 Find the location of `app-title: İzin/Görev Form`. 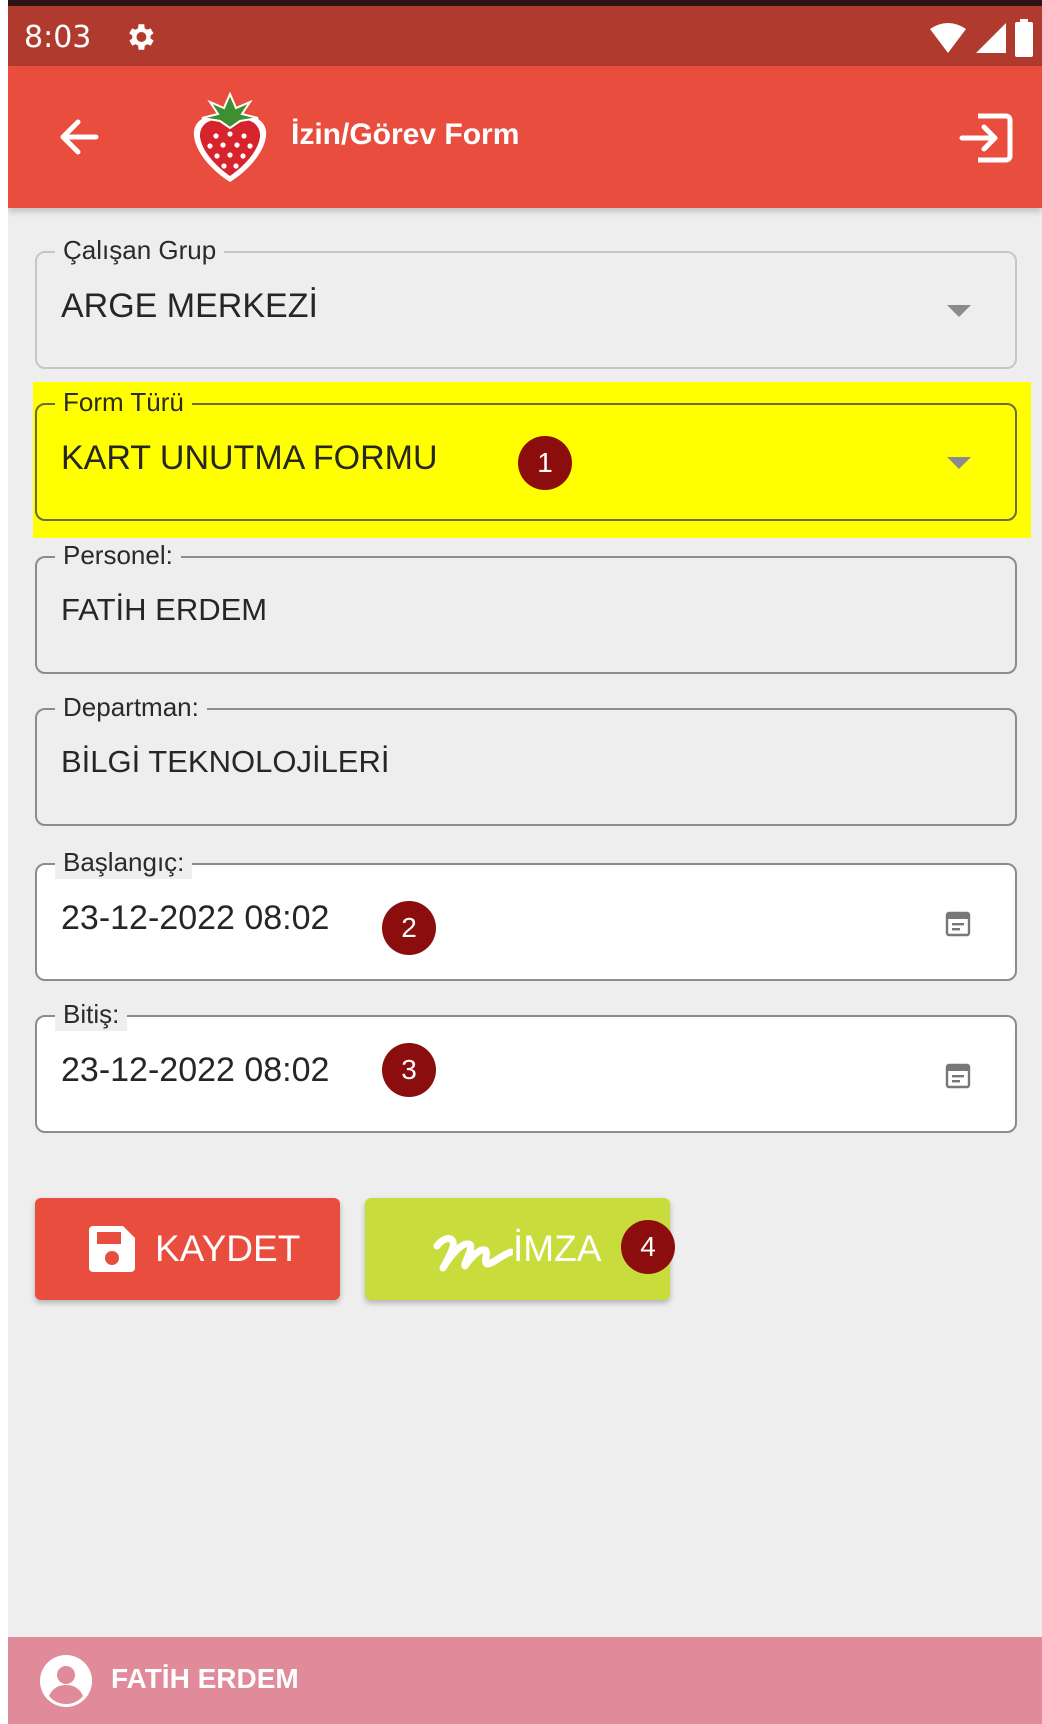

app-title: İzin/Görev Form is located at coordinates (405, 134).